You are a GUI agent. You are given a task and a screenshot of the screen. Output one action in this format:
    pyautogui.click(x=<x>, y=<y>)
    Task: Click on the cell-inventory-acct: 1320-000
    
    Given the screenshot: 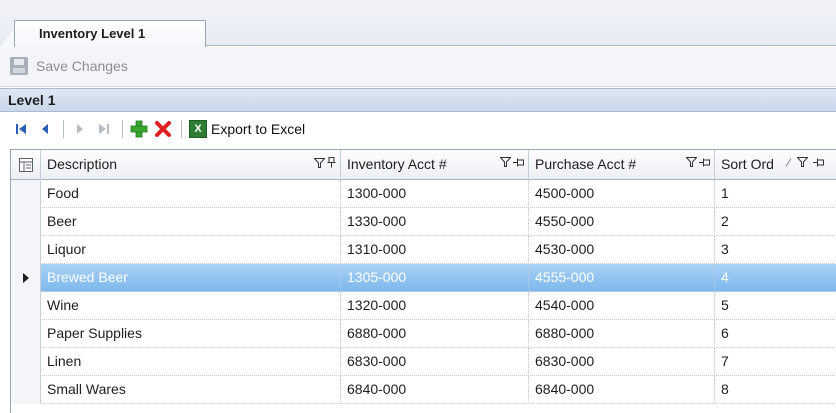 What is the action you would take?
    pyautogui.click(x=435, y=306)
    